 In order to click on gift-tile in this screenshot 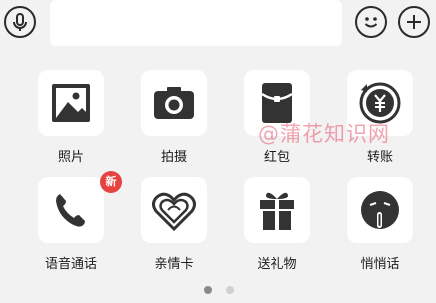, I will do `click(277, 210)`.